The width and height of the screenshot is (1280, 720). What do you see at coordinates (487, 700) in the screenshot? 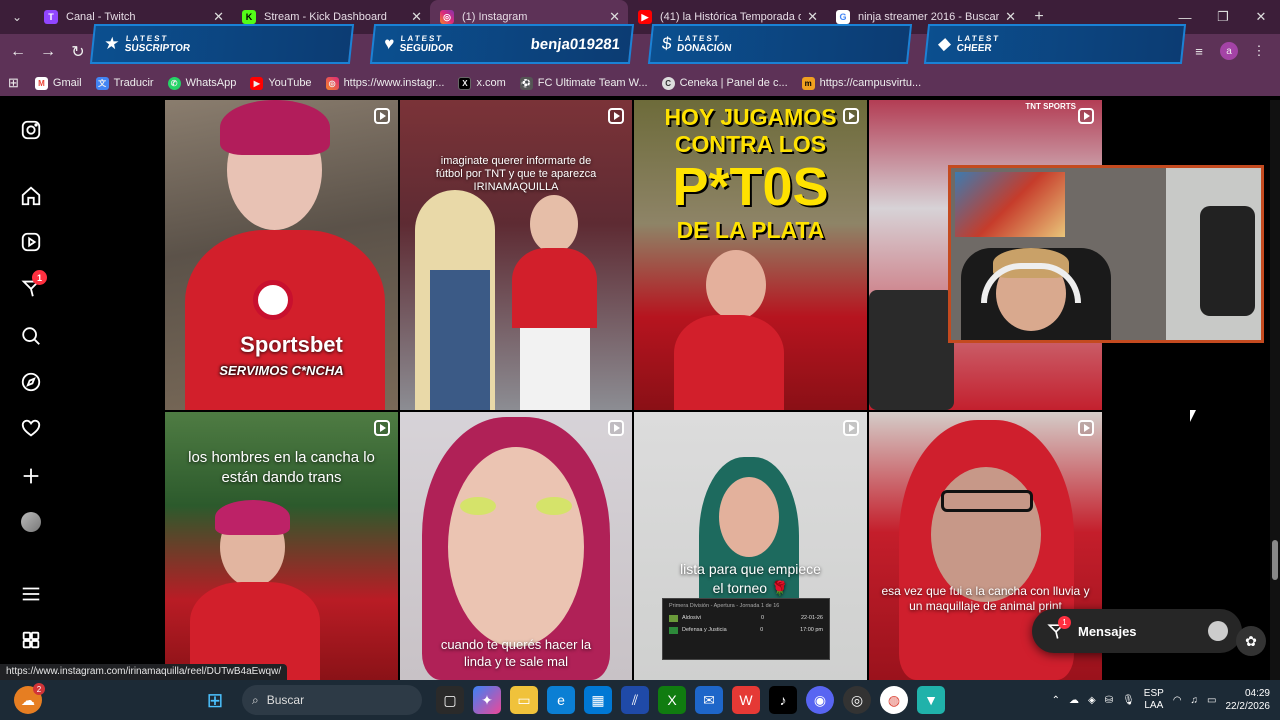
I see `copilot-icon: ✦` at bounding box center [487, 700].